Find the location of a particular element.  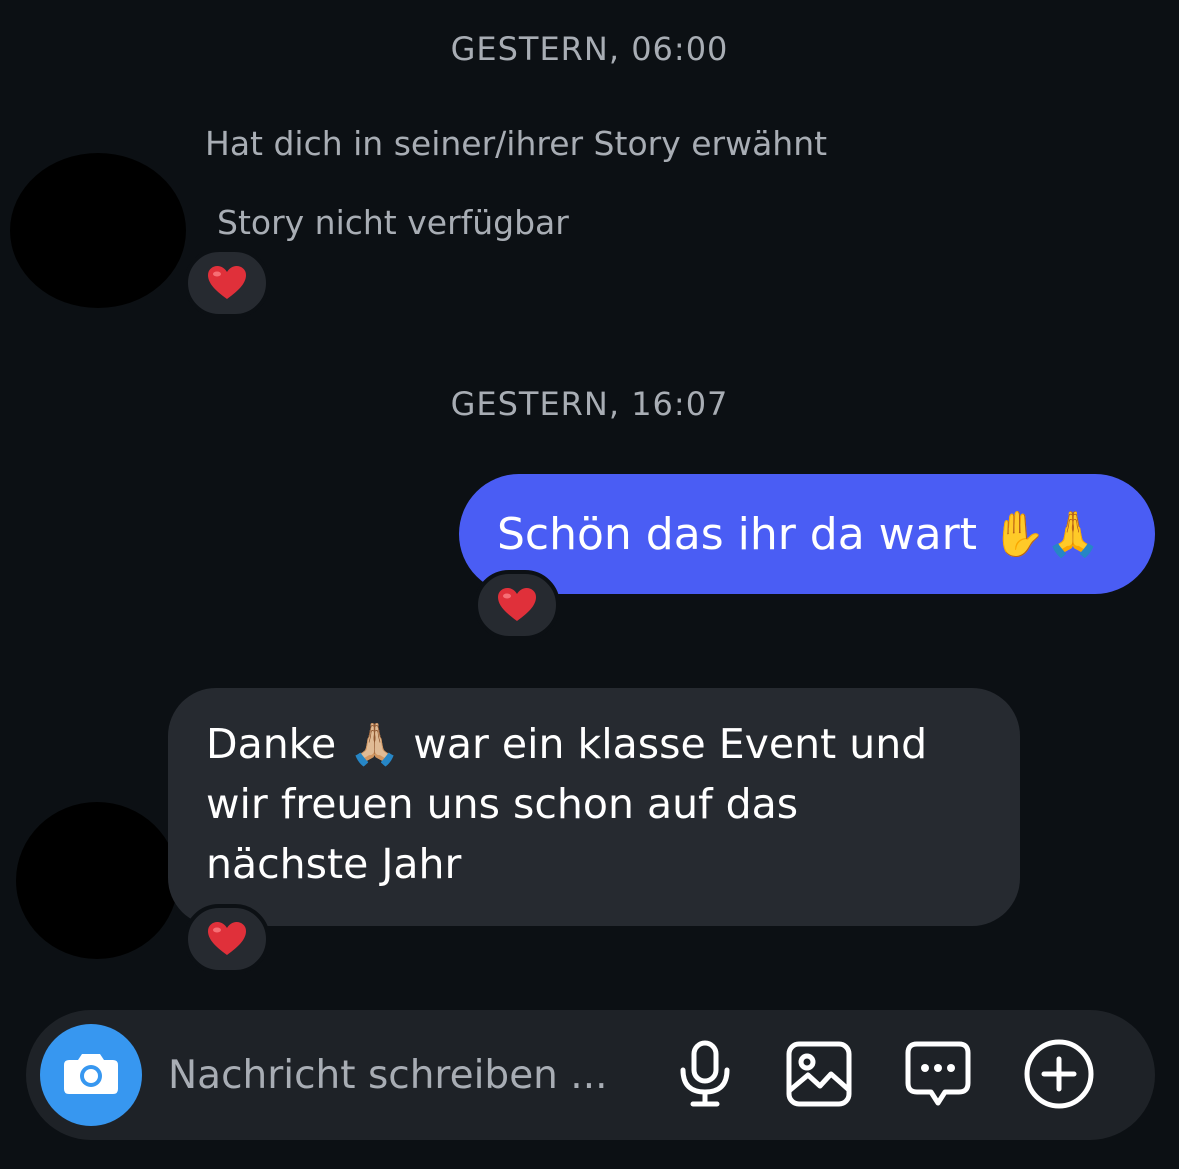

image-icon is located at coordinates (819, 1076).